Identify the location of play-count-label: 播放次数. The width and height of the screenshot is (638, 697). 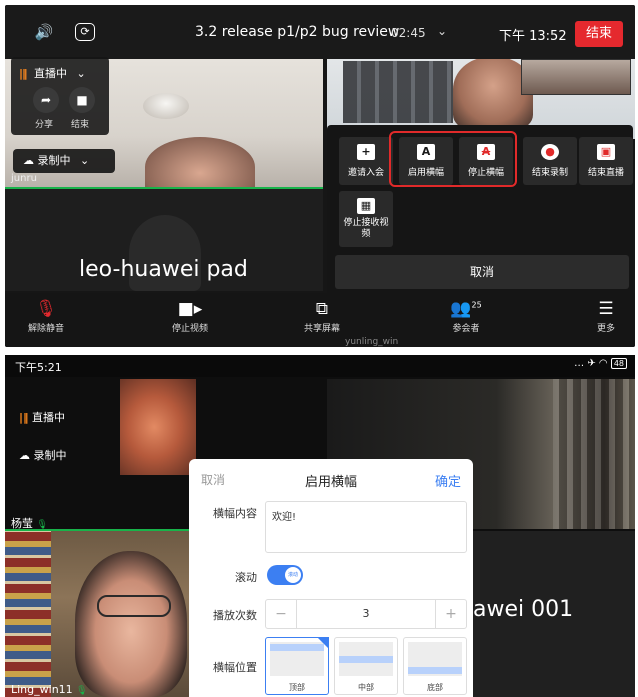
(235, 615).